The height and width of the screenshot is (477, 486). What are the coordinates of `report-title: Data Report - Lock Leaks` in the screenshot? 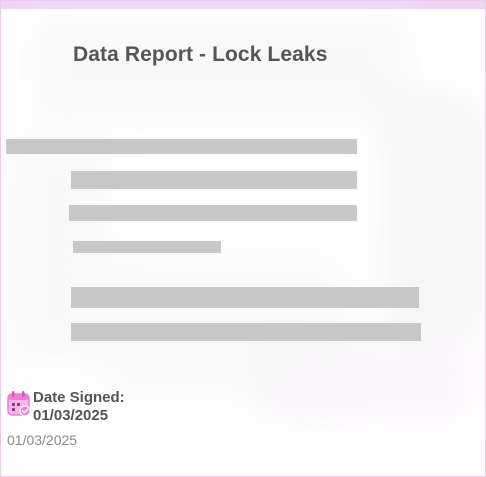 It's located at (200, 54).